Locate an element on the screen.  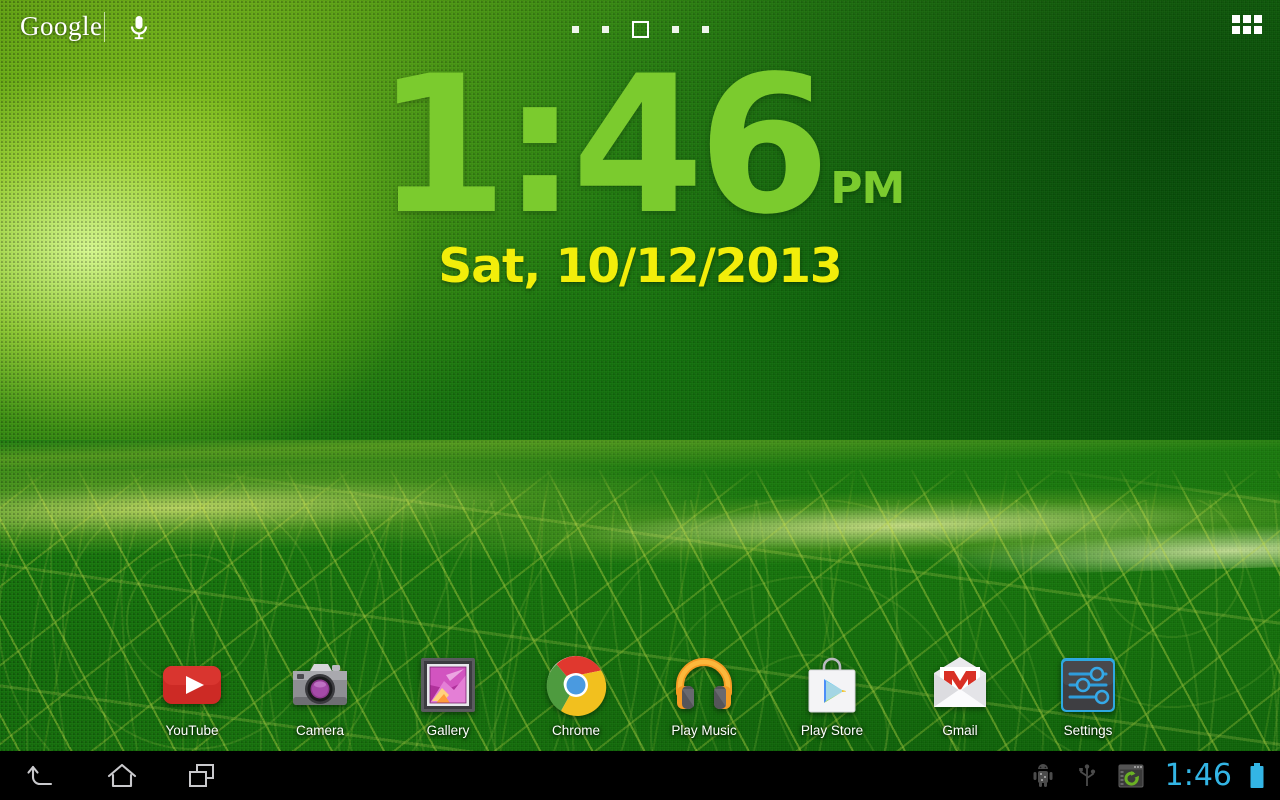
app-shortcut-chrome: Chrome is located at coordinates (576, 695).